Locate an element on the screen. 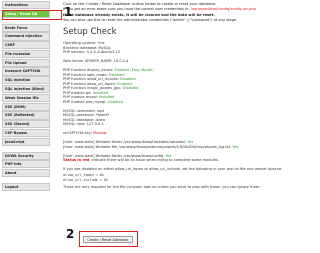 This screenshot has height=253, width=320. sidebar-item-dvwa-security: DVWA Security is located at coordinates (26, 155).